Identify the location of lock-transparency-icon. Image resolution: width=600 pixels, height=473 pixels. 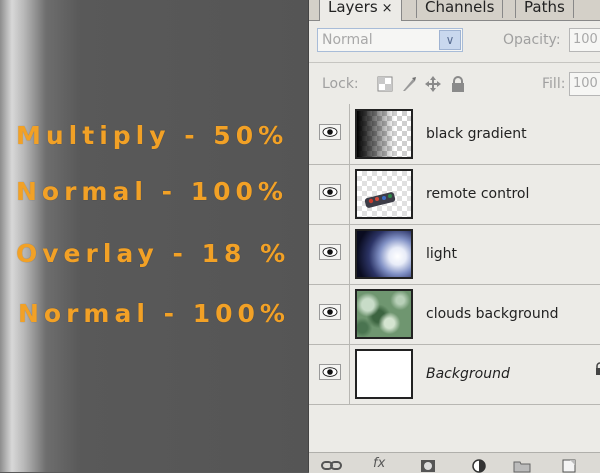
(385, 84).